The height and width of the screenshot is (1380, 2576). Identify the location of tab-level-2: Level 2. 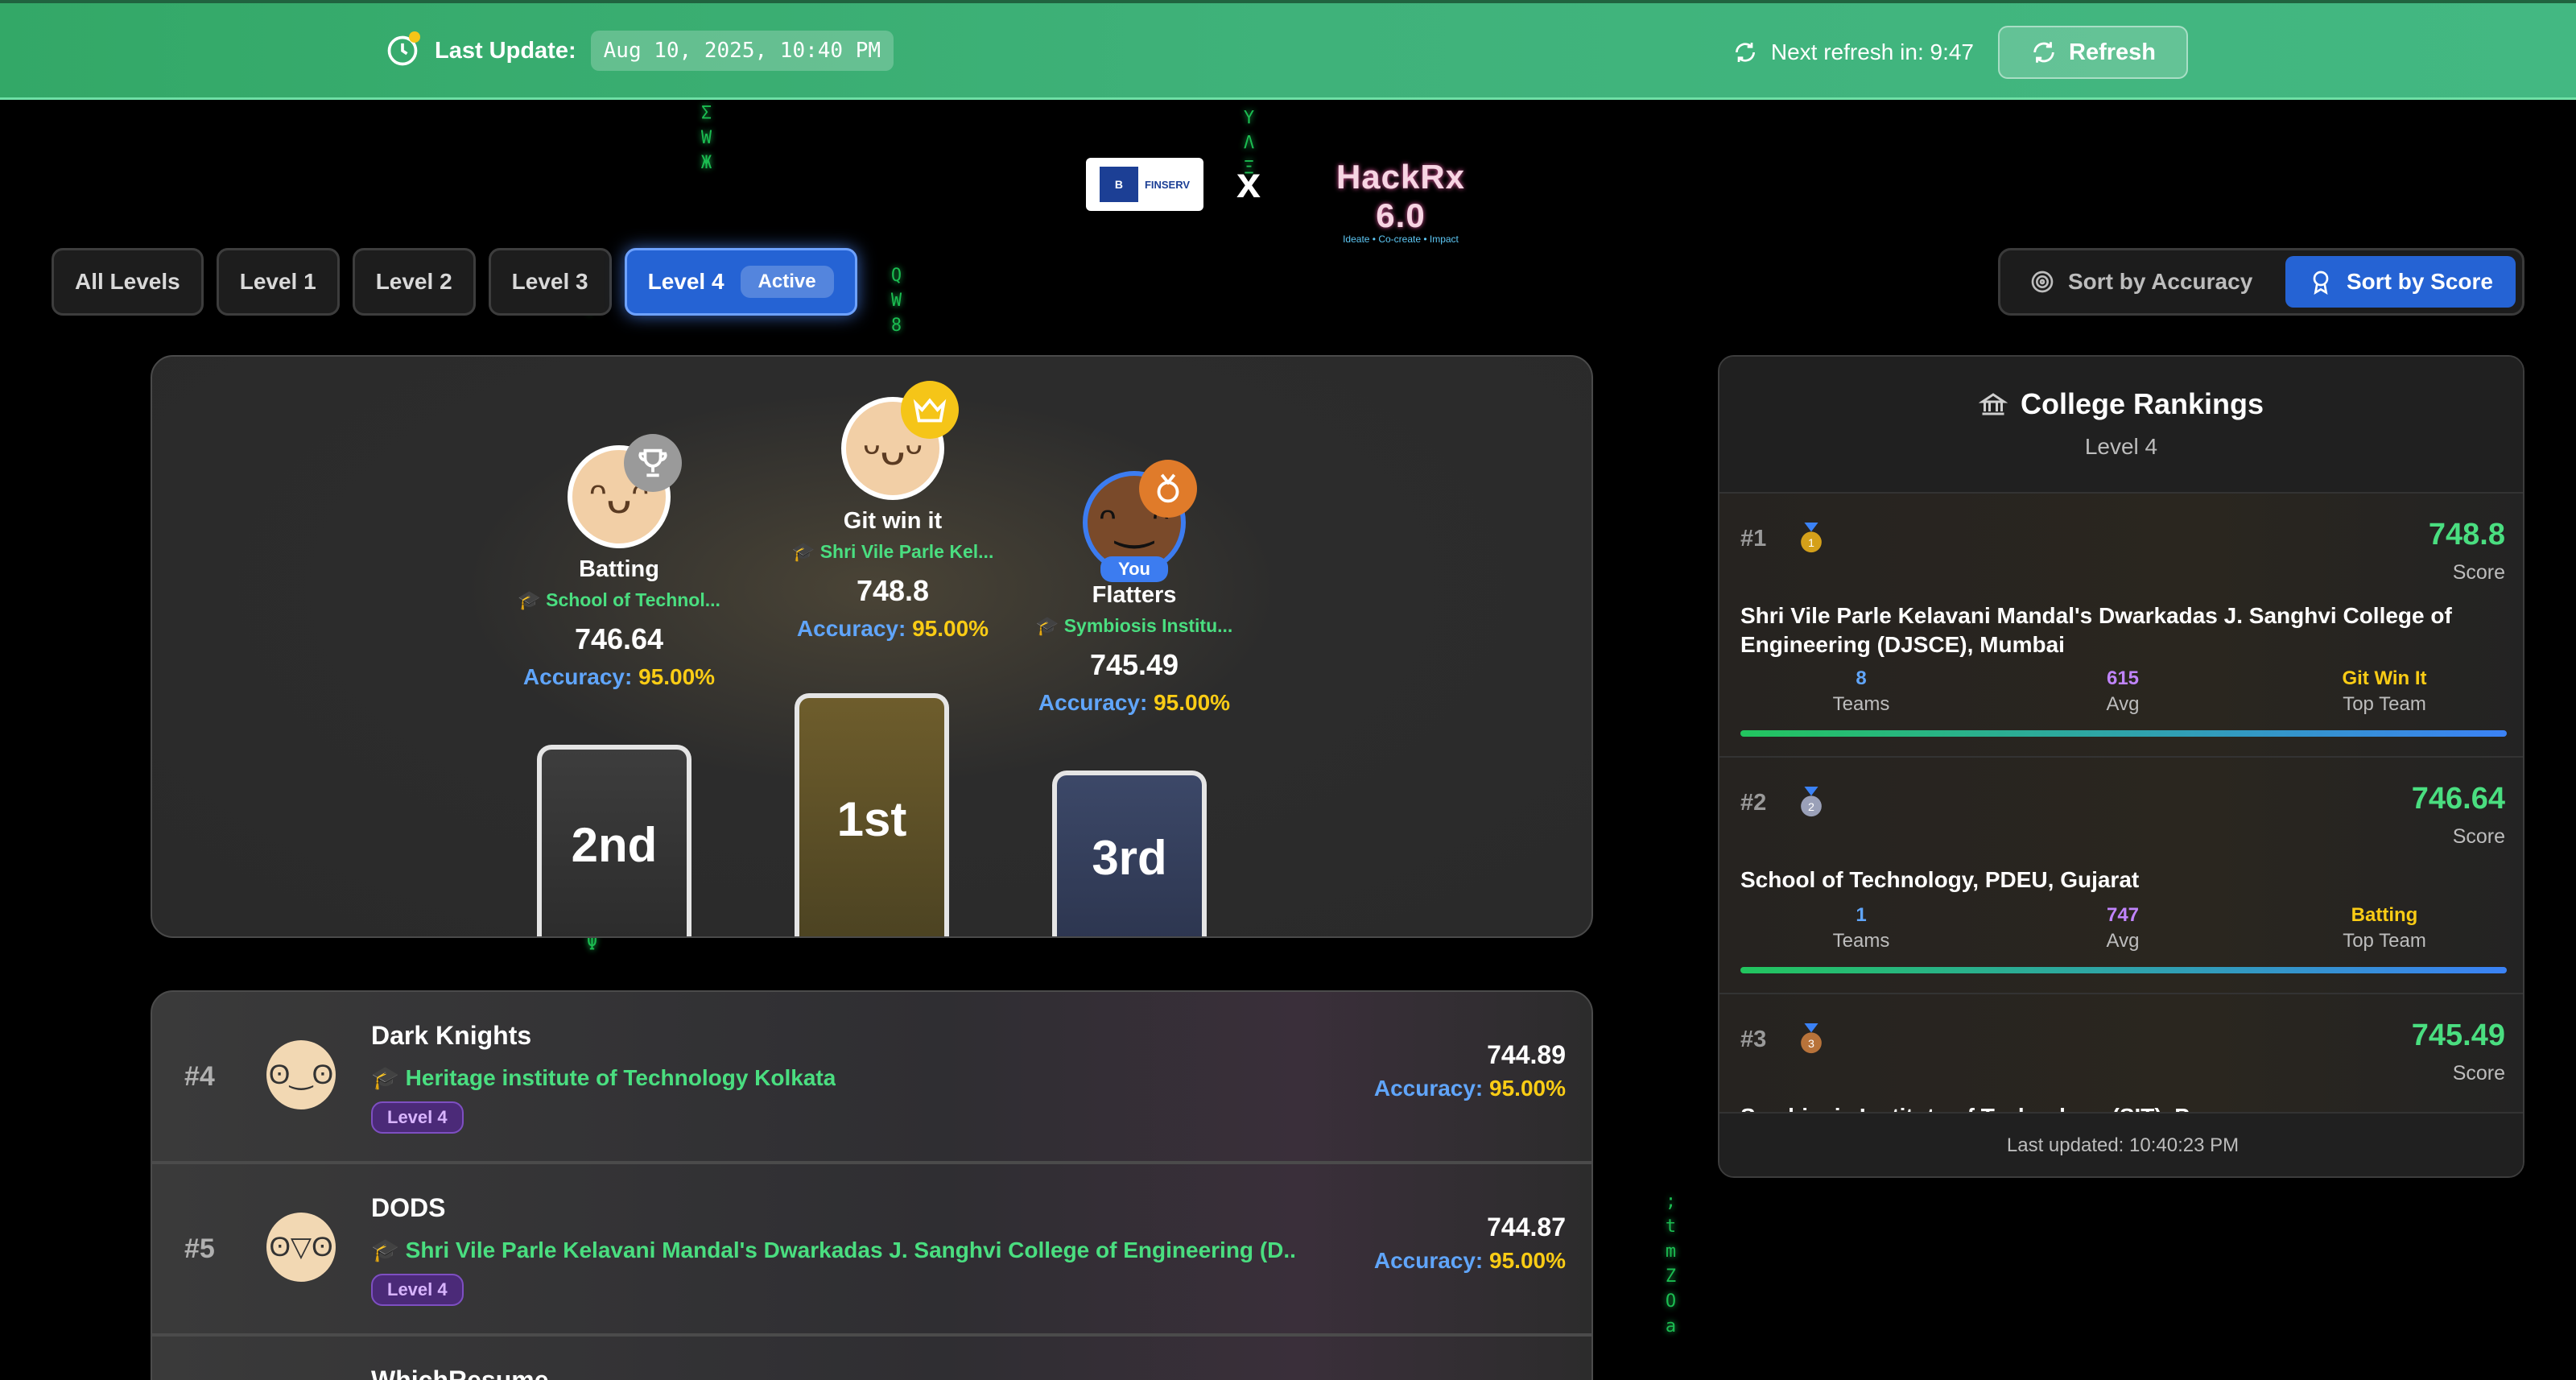
(414, 282).